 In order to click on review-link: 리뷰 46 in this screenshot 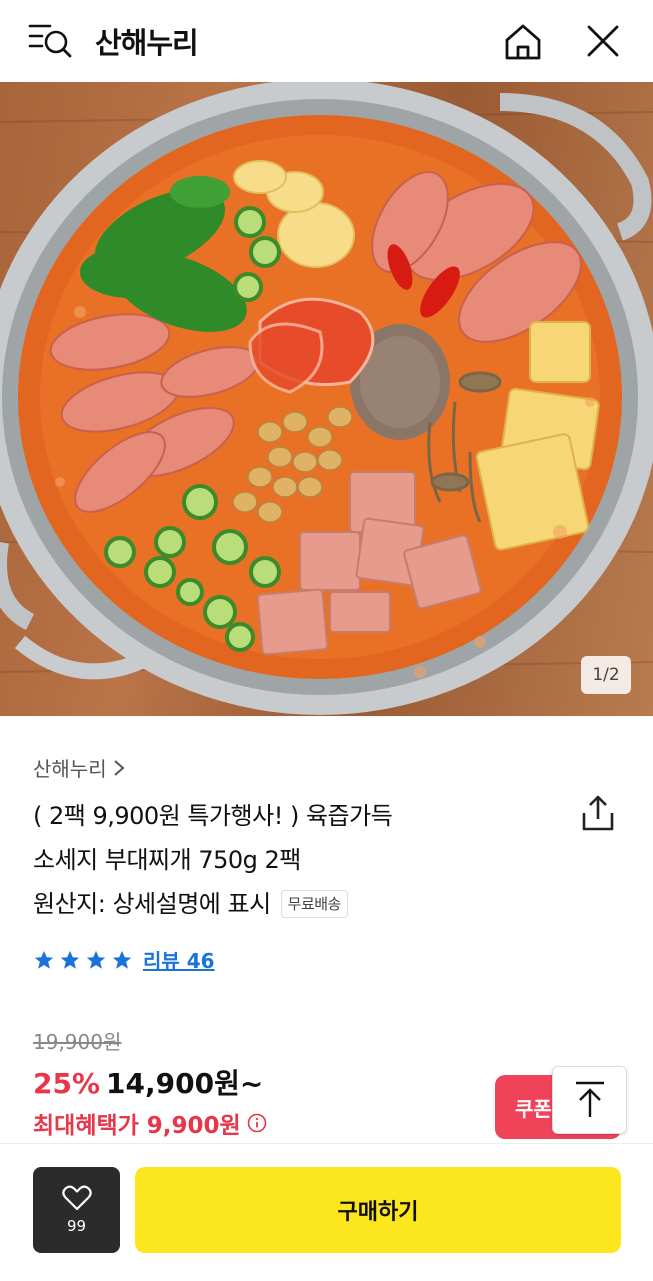, I will do `click(179, 959)`.